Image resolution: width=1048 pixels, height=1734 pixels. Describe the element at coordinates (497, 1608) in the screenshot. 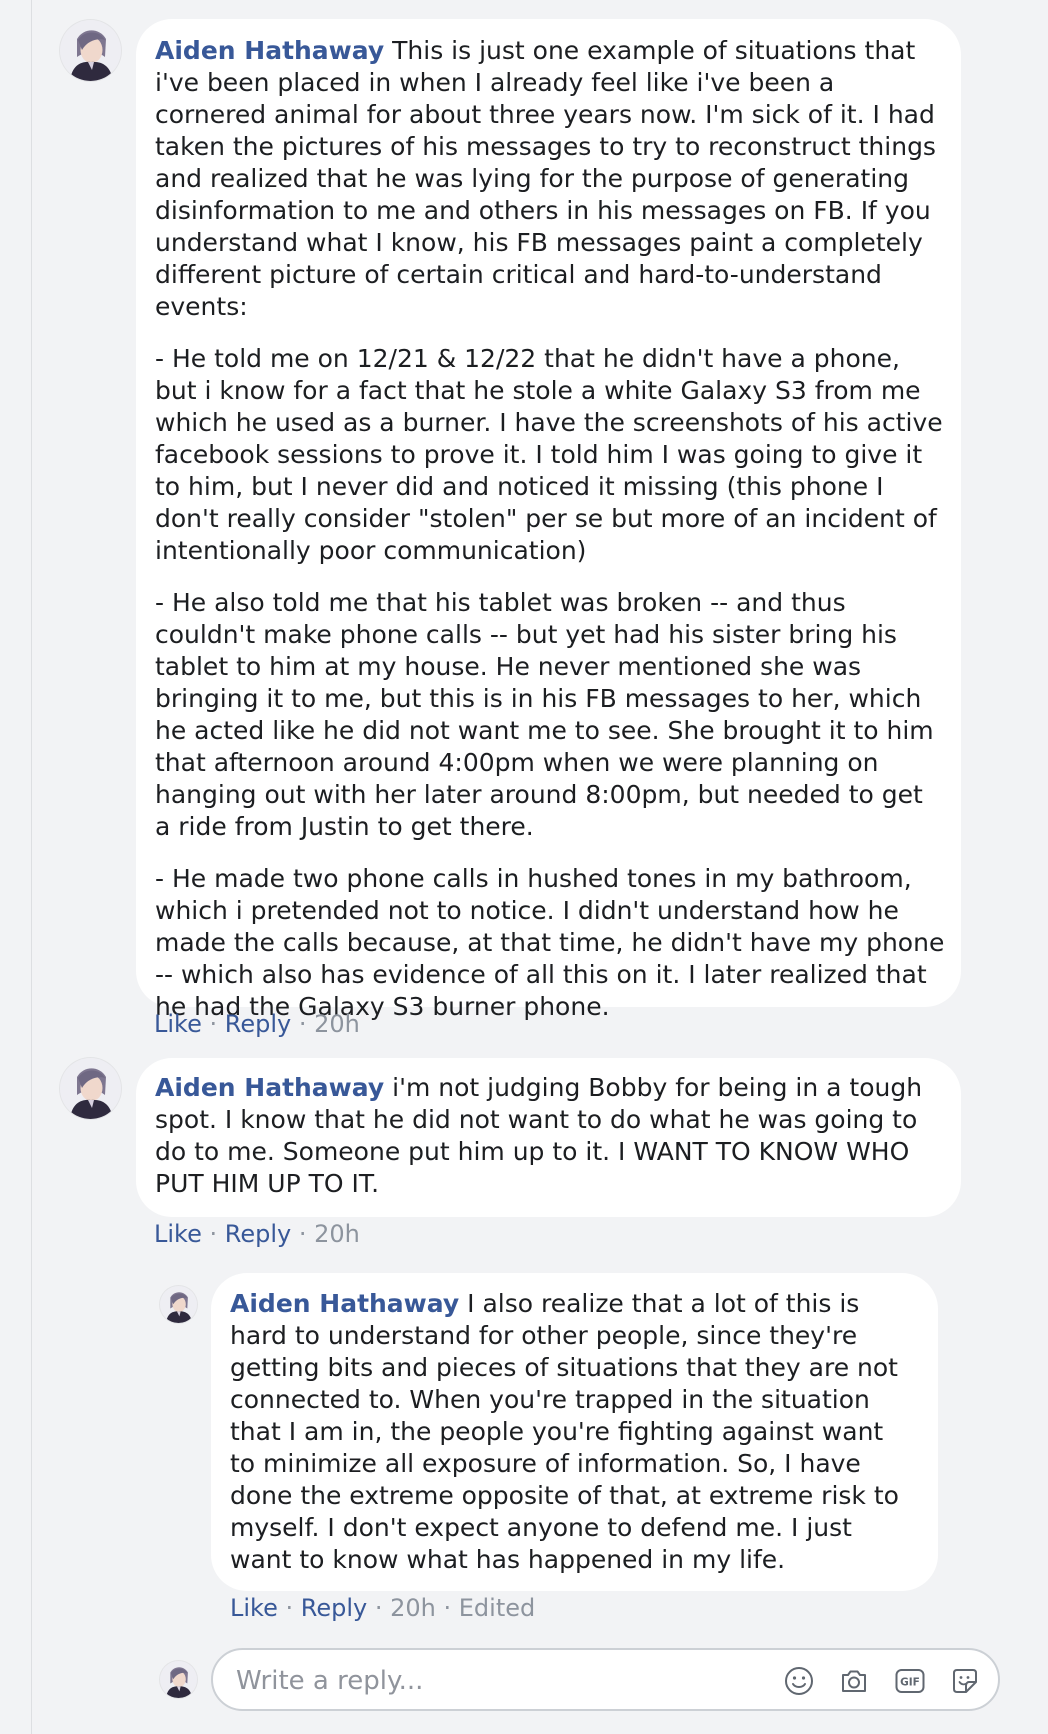

I see `edited-label: Edited` at that location.